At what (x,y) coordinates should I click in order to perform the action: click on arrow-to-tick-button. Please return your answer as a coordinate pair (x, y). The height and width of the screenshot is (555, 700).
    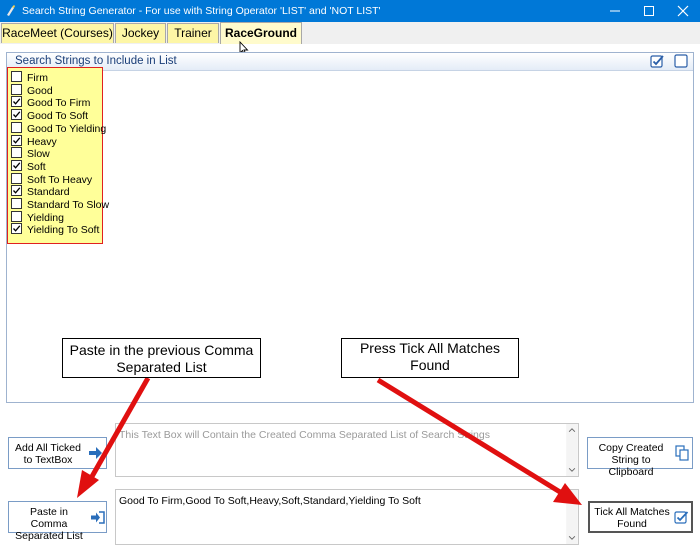
    Looking at the image, I should click on (469, 436).